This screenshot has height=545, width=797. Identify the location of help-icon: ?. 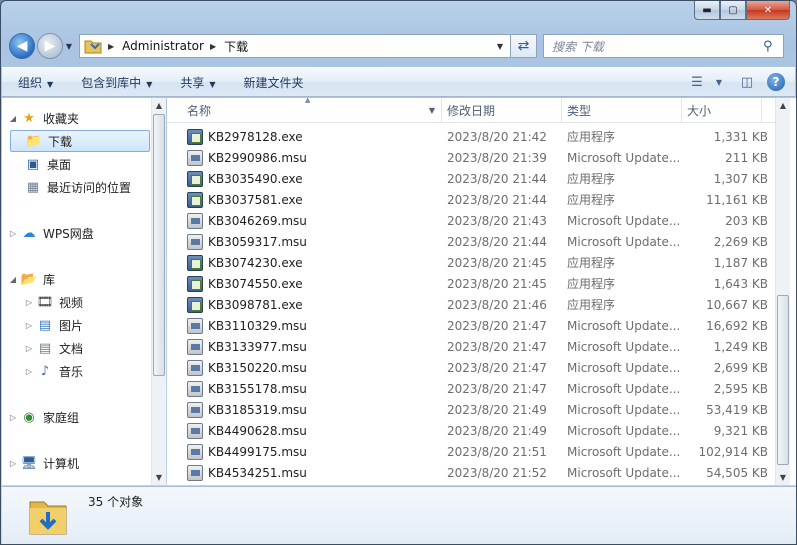
(776, 82).